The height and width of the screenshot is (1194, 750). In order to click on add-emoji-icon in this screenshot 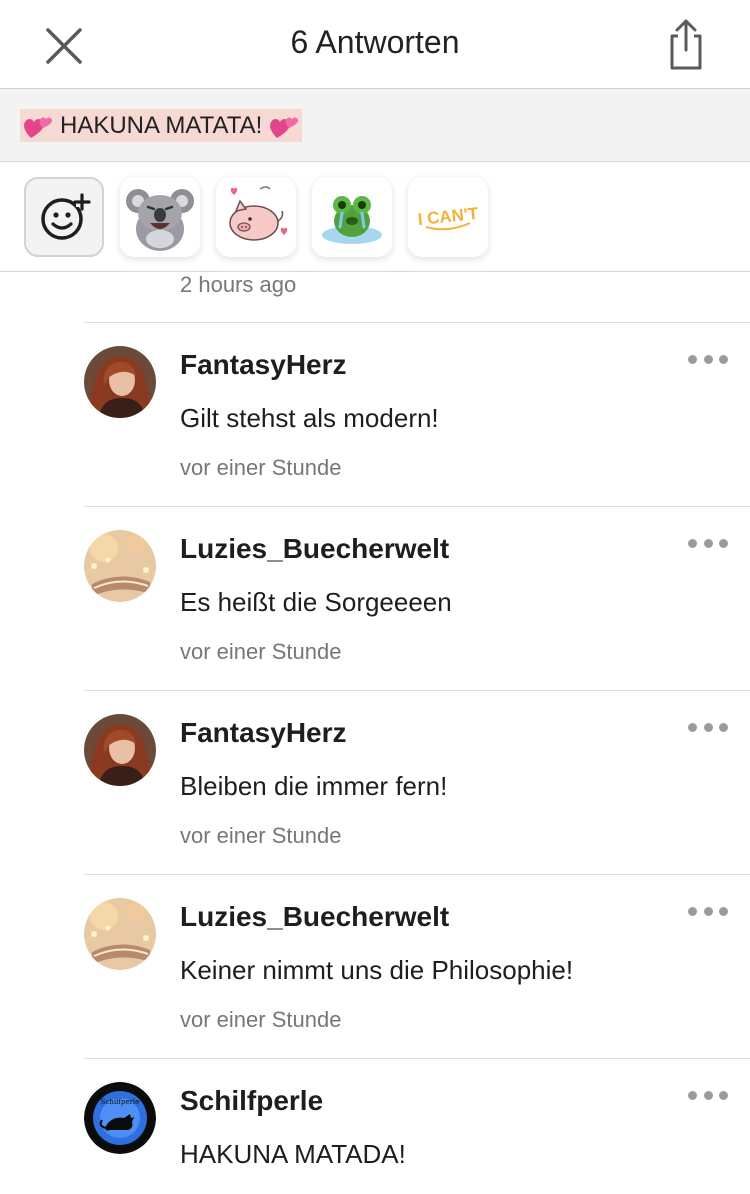, I will do `click(66, 216)`.